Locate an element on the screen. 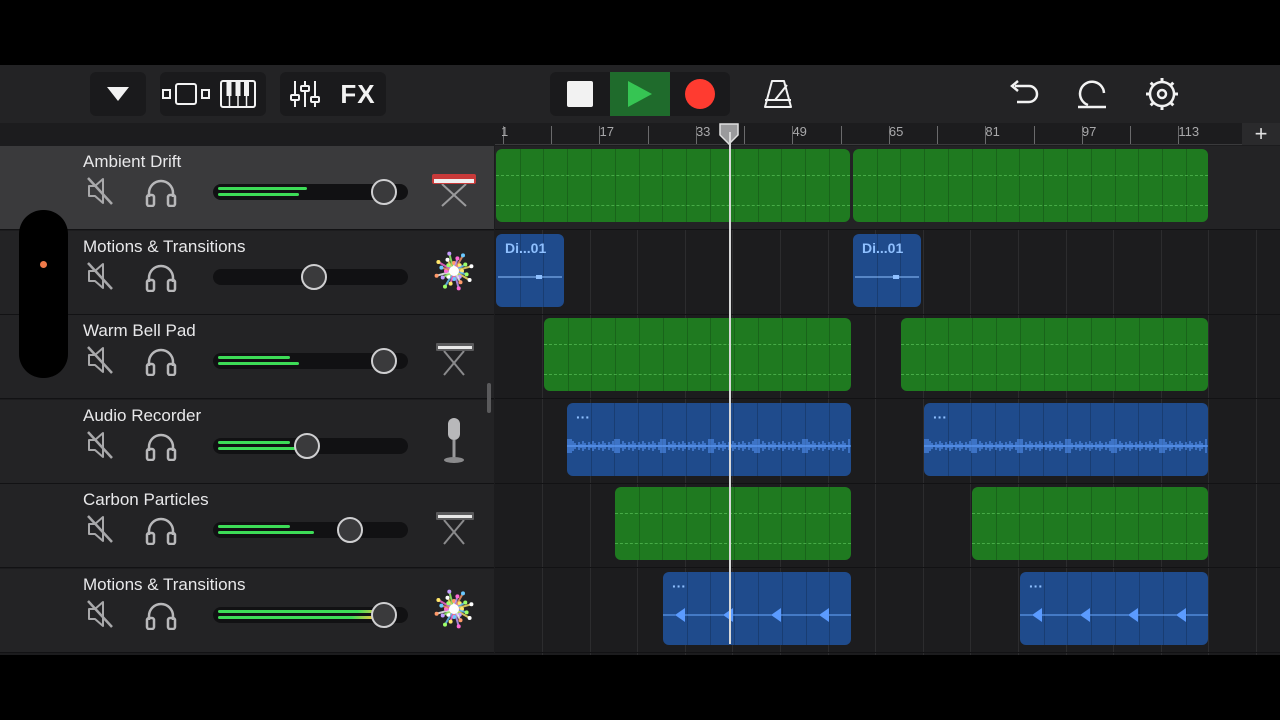 This screenshot has height=720, width=1280. side-scroll-indicator is located at coordinates (43, 294).